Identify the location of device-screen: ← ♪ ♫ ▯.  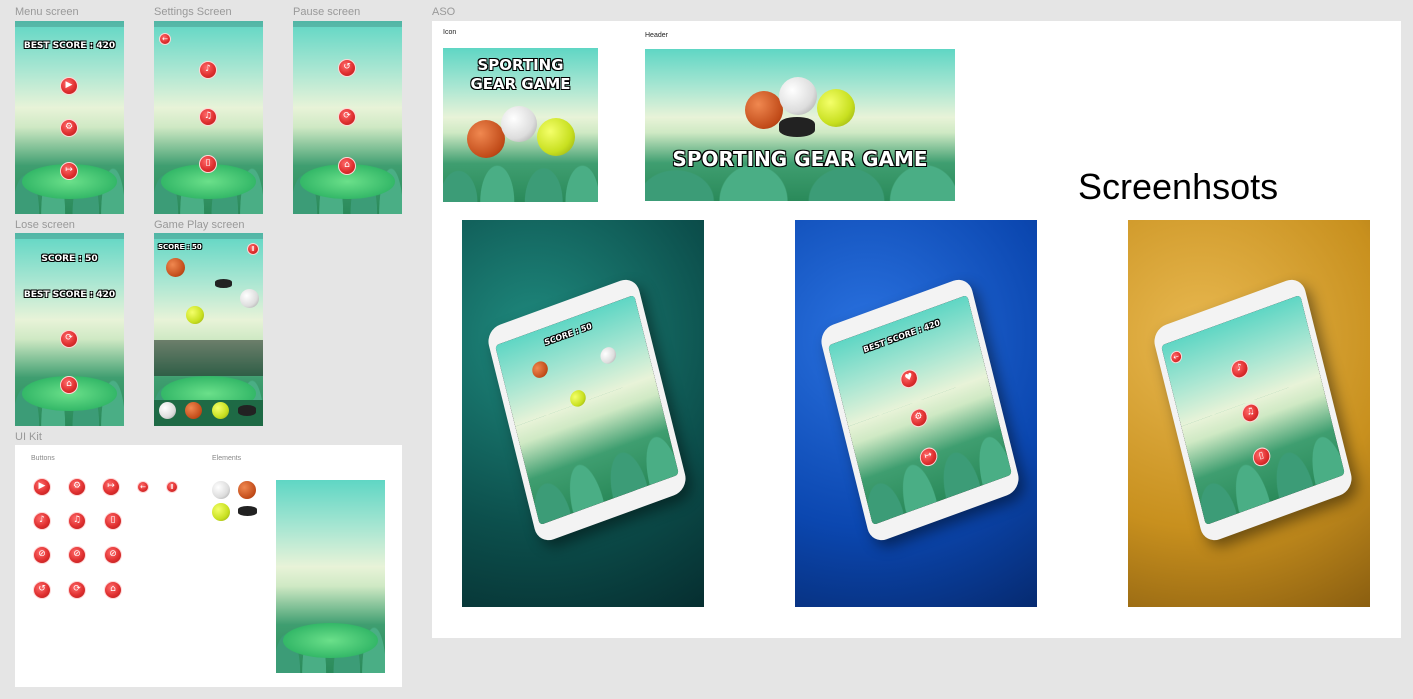
(1253, 410).